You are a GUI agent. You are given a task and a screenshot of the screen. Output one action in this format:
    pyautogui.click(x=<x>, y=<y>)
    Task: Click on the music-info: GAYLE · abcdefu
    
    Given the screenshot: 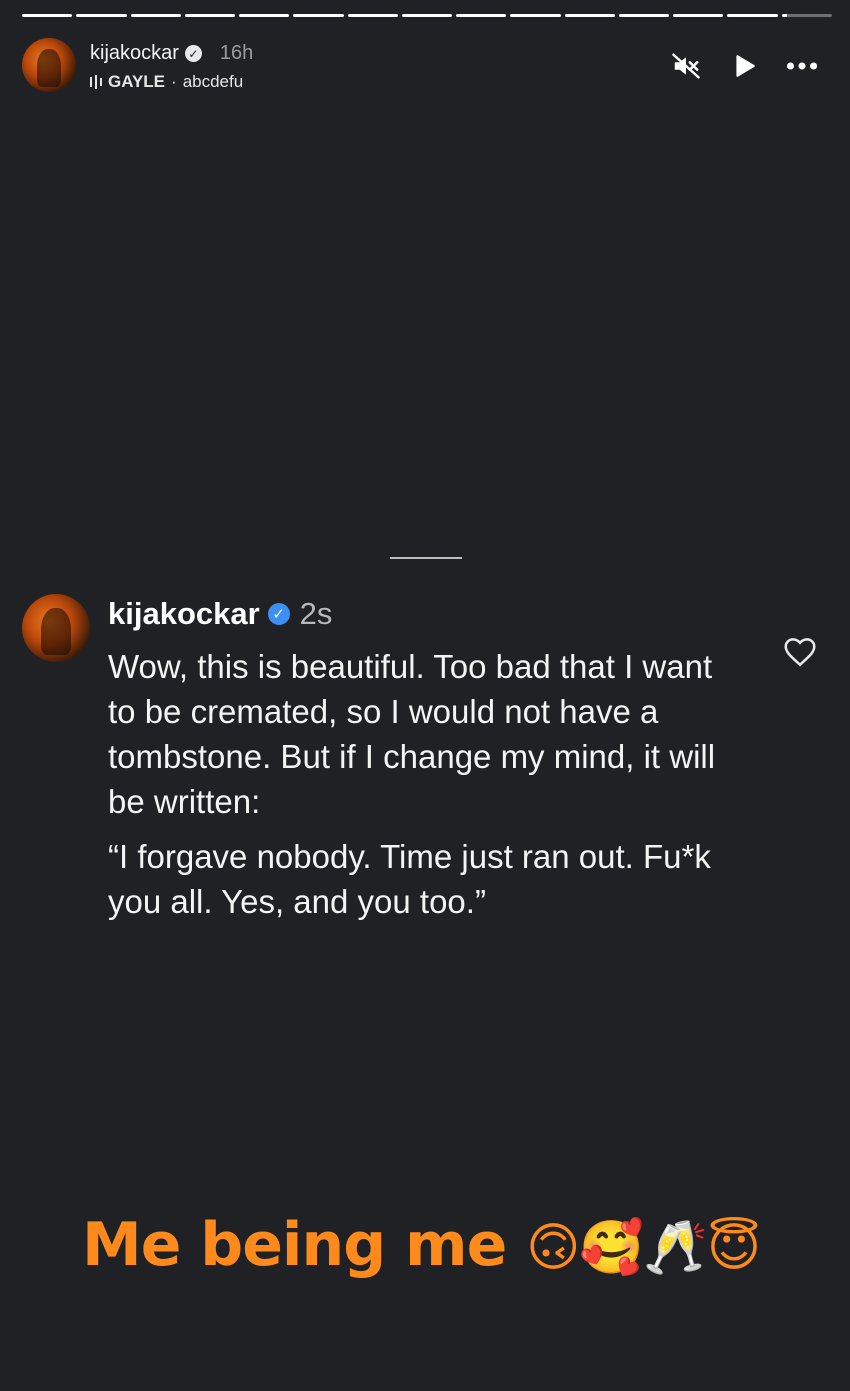 What is the action you would take?
    pyautogui.click(x=166, y=82)
    